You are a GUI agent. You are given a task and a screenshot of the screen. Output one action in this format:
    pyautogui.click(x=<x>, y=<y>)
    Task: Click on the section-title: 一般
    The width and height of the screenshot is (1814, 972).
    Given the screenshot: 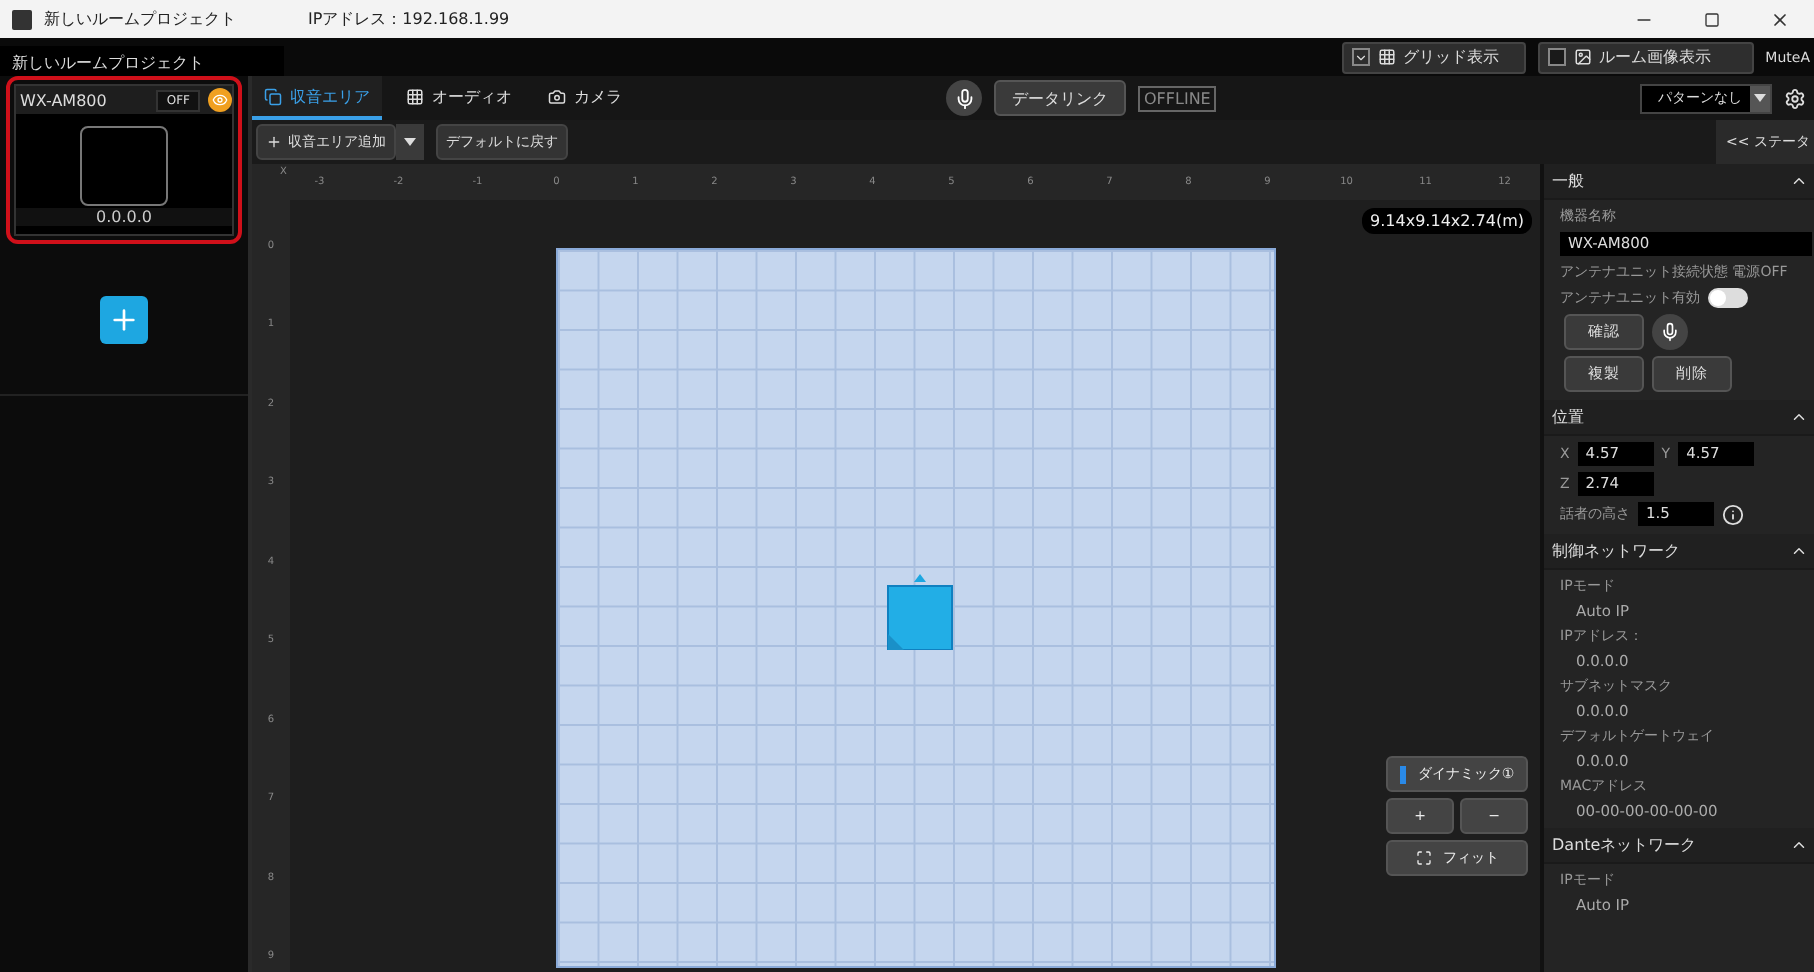 What is the action you would take?
    pyautogui.click(x=1568, y=181)
    